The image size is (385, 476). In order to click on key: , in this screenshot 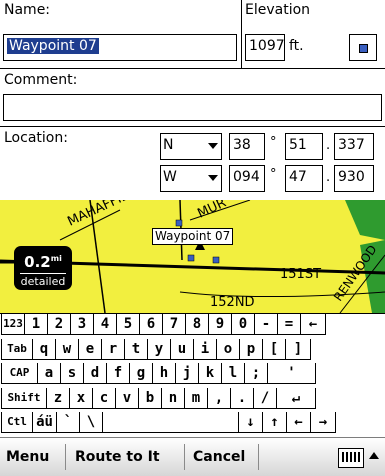, I will do `click(219, 398)`.